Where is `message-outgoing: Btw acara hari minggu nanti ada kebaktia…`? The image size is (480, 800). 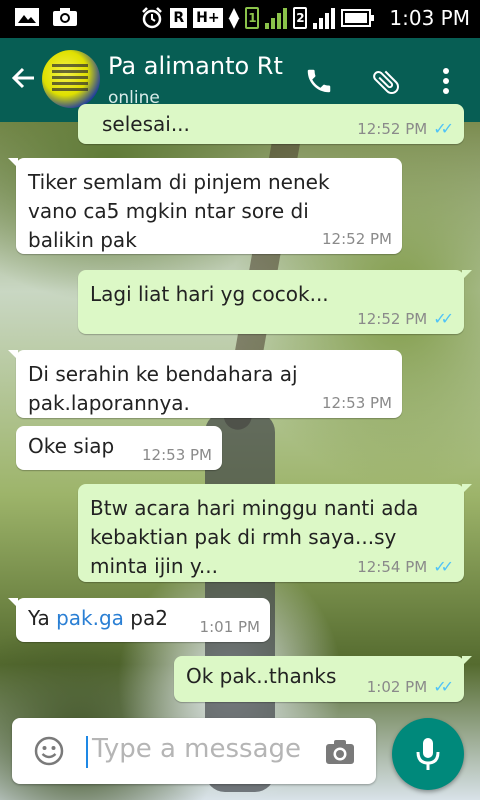
message-outgoing: Btw acara hari minggu nanti ada kebaktia… is located at coordinates (275, 533).